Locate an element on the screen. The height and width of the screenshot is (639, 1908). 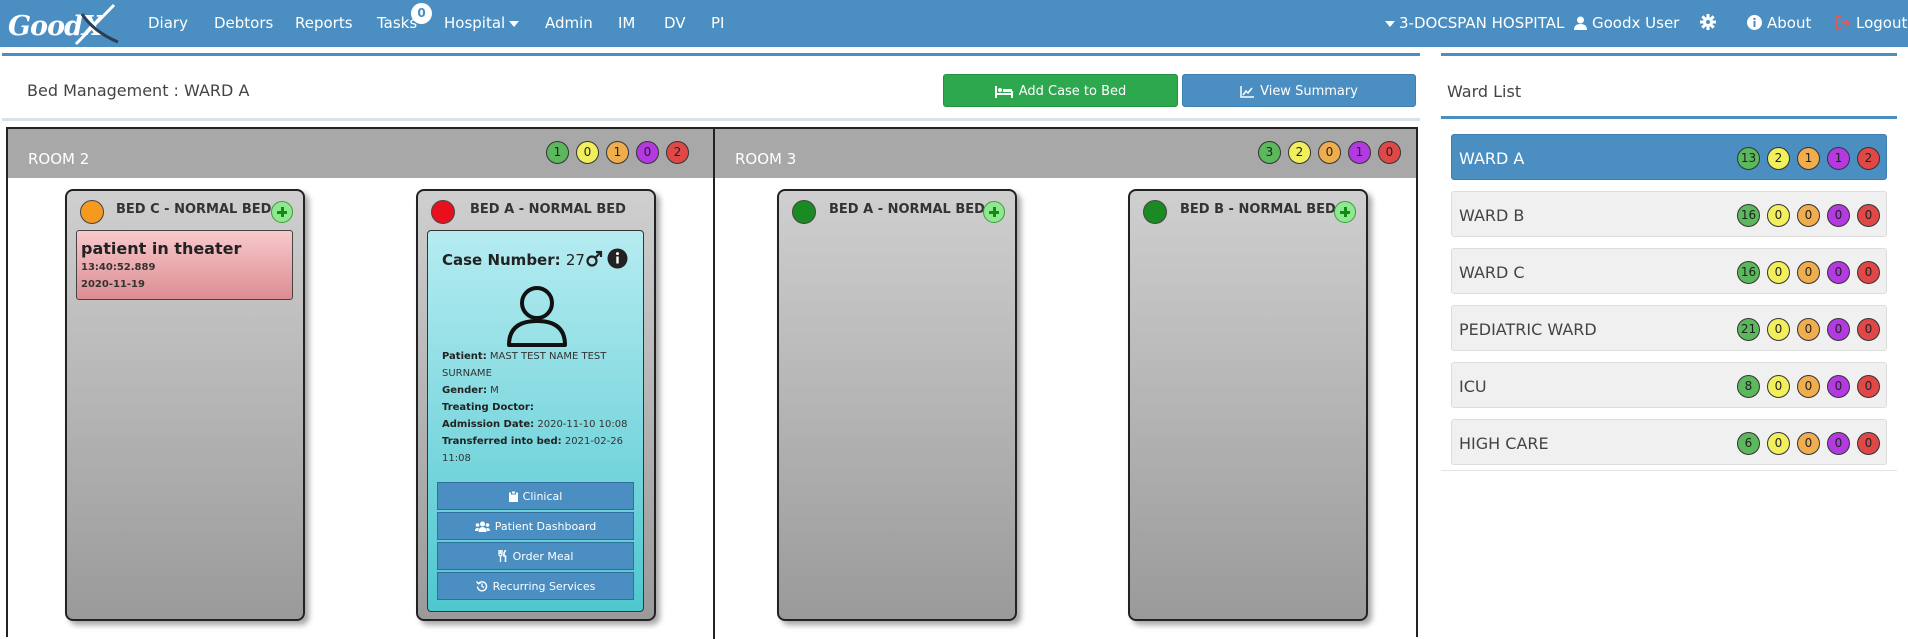
order-meal-label: Order Meal is located at coordinates (543, 556).